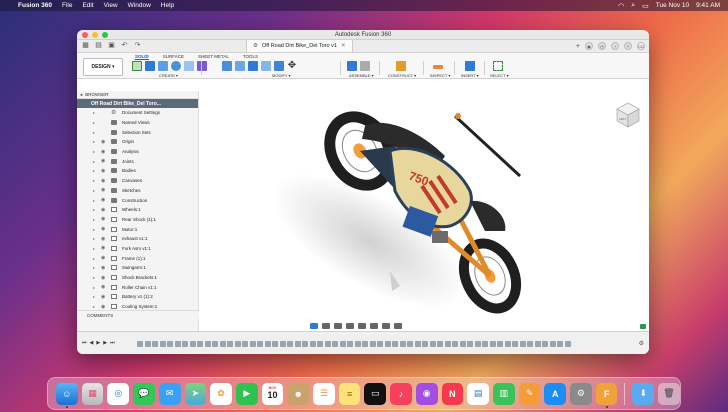 This screenshot has height=412, width=728. Describe the element at coordinates (173, 57) in the screenshot. I see `tab-surface: SURFACE` at that location.